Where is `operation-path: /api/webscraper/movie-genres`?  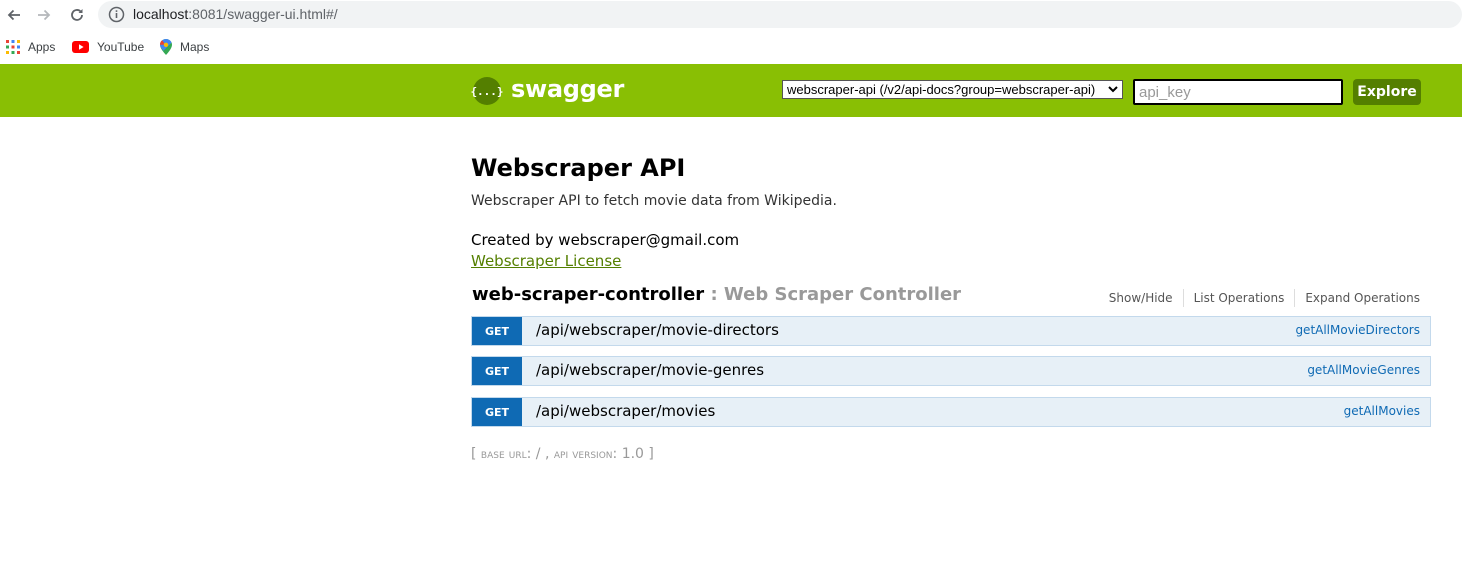
operation-path: /api/webscraper/movie-genres is located at coordinates (650, 370).